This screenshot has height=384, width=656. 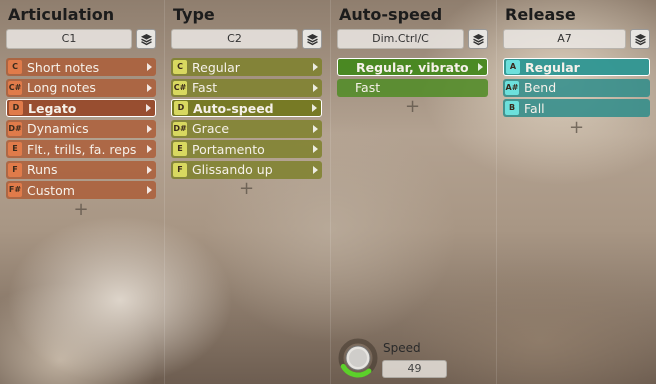 What do you see at coordinates (391, 14) in the screenshot?
I see `column-title: Auto-speed` at bounding box center [391, 14].